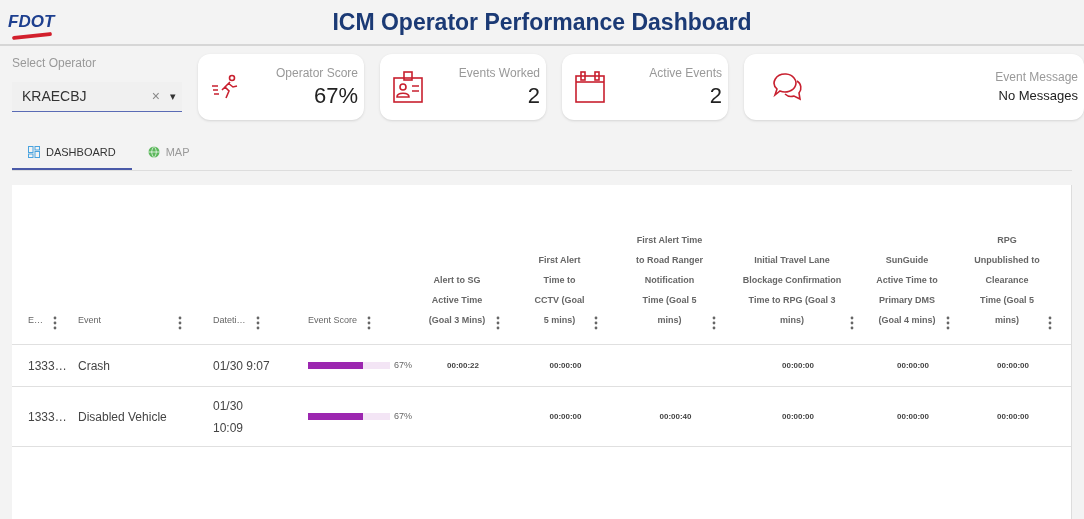 Image resolution: width=1084 pixels, height=519 pixels. I want to click on page-title: ICM Operator Performance Dashboard, so click(542, 22).